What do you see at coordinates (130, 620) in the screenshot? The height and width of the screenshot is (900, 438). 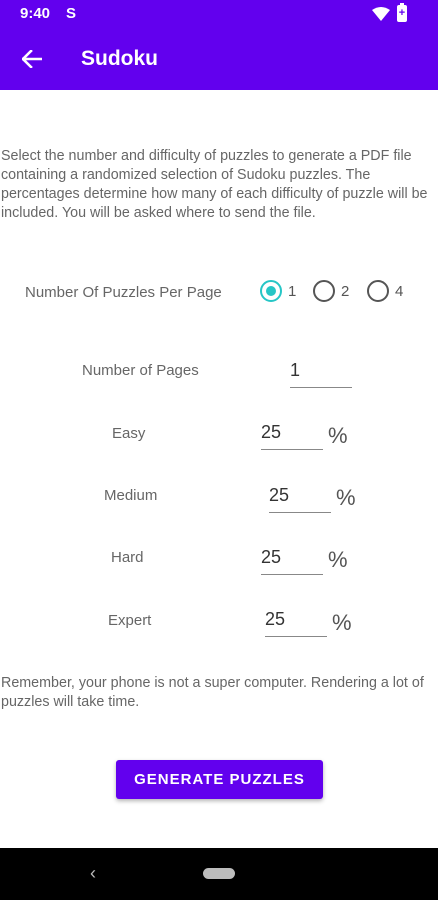 I see `expert-label: Expert` at bounding box center [130, 620].